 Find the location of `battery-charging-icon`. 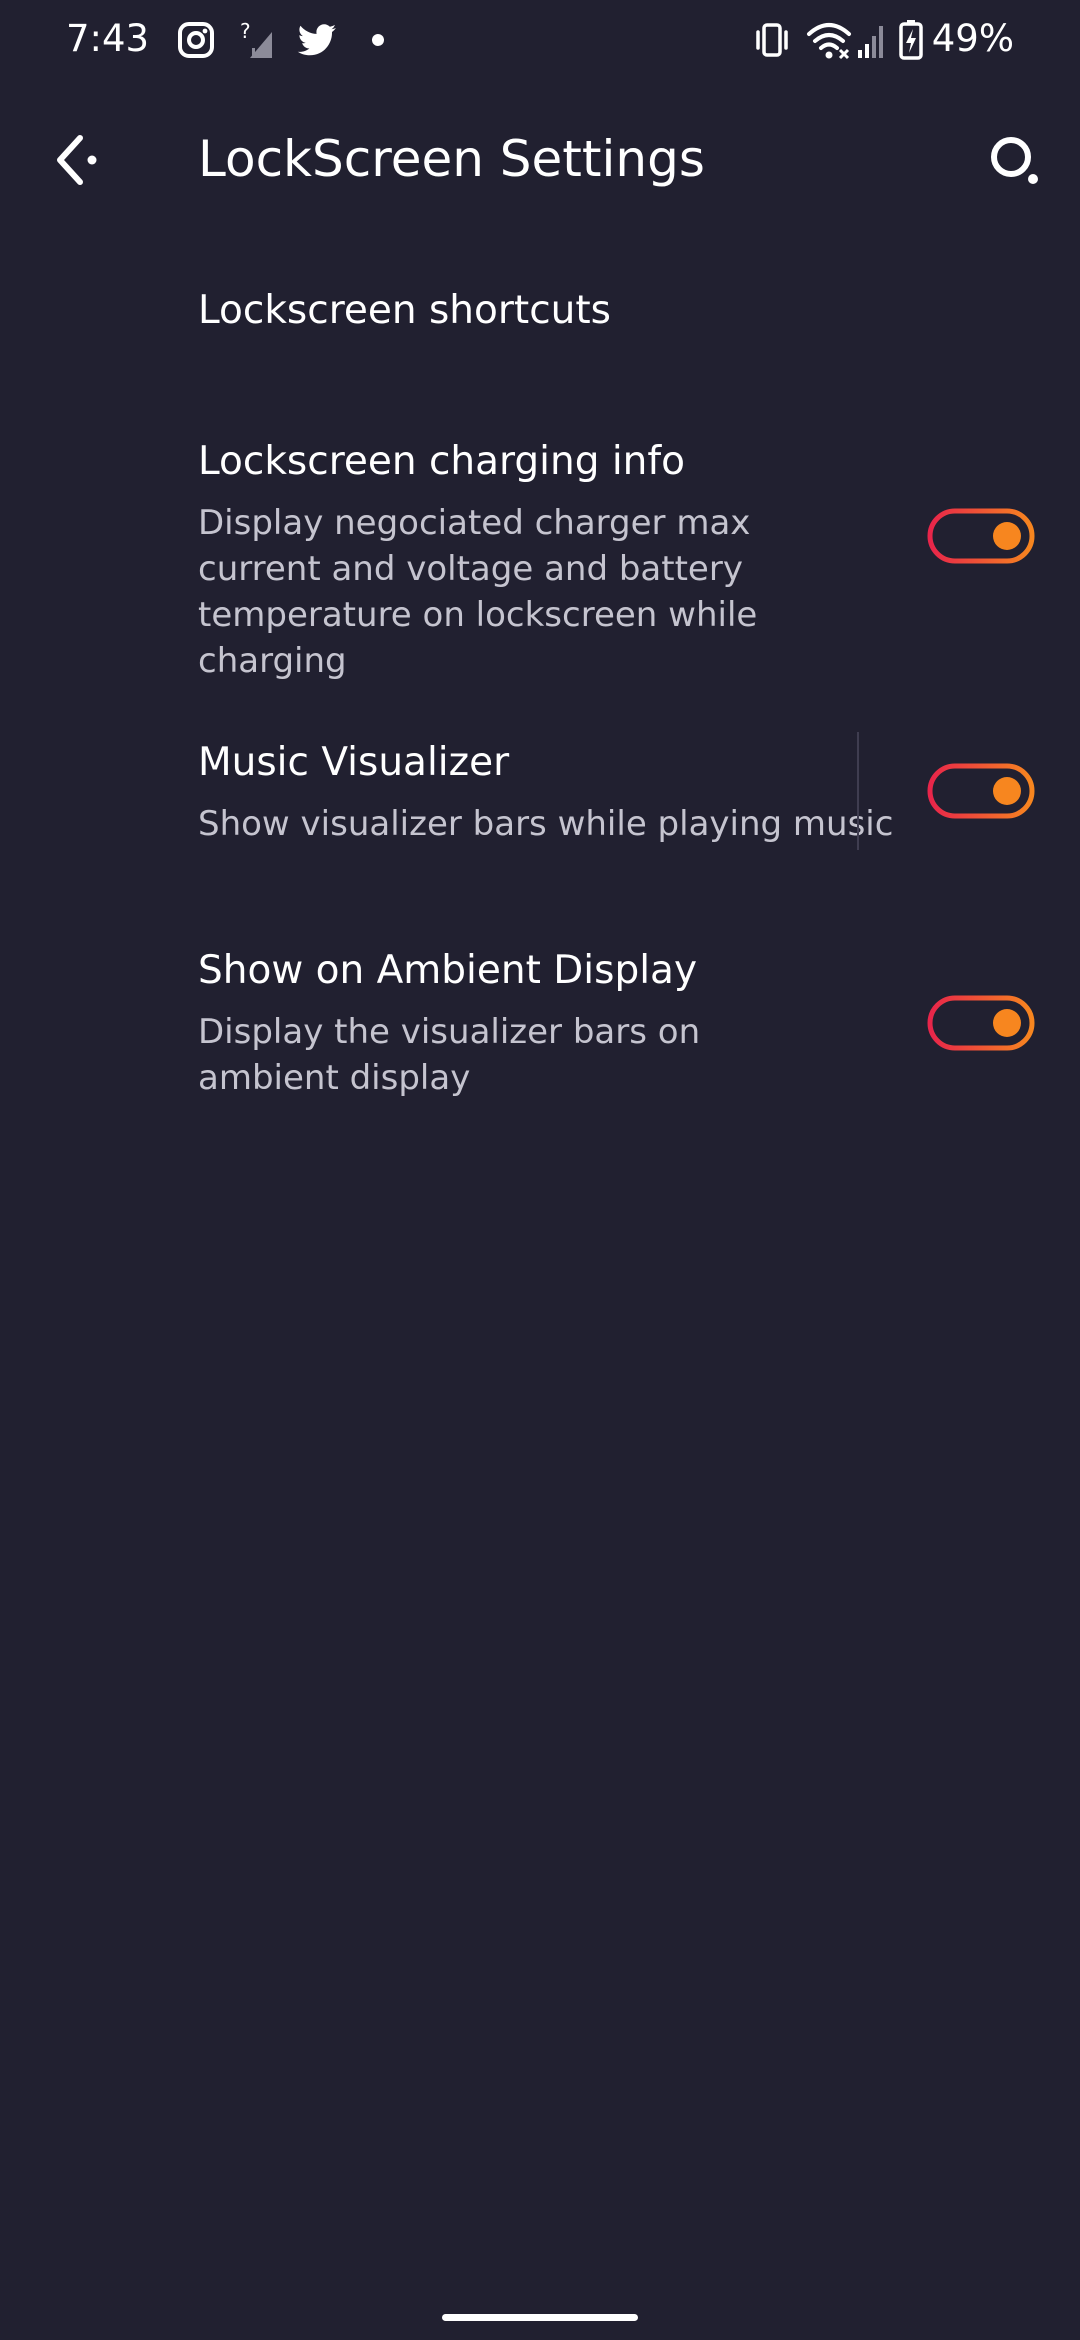

battery-charging-icon is located at coordinates (911, 40).